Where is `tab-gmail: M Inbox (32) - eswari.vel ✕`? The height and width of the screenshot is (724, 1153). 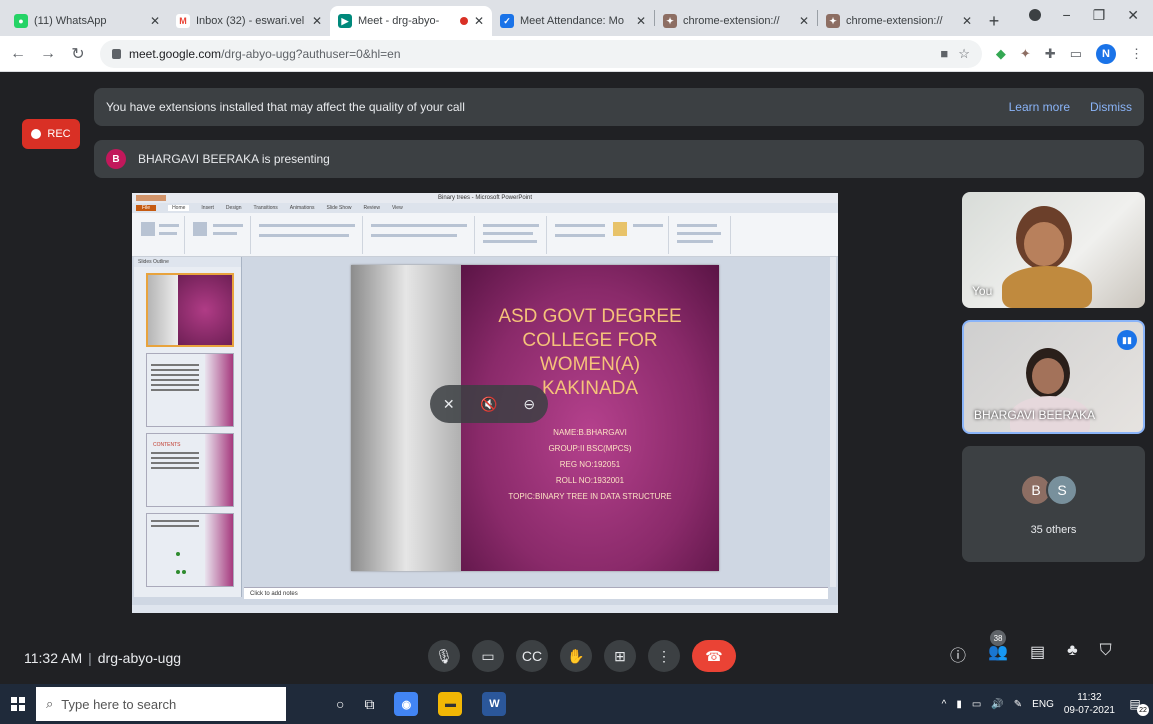 tab-gmail: M Inbox (32) - eswari.vel ✕ is located at coordinates (249, 21).